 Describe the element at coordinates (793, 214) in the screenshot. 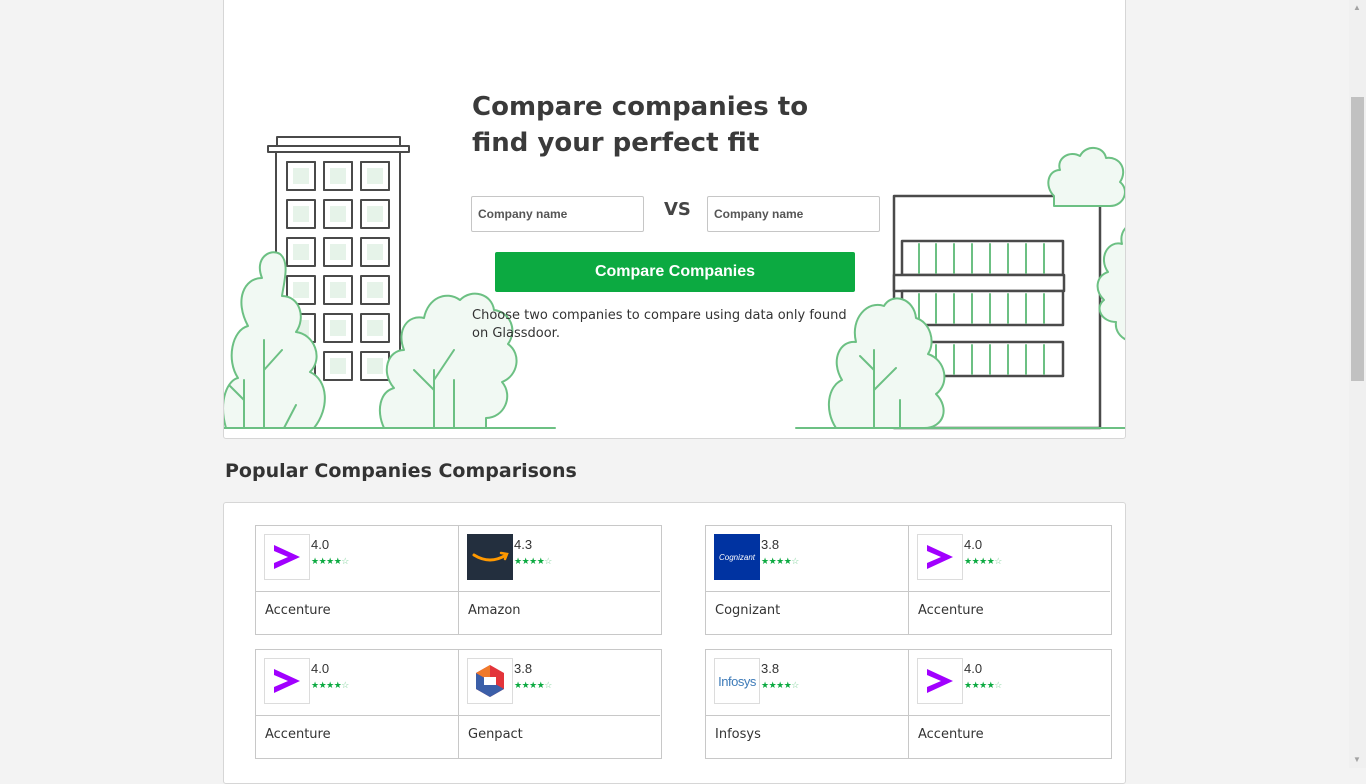

I see `company-b-input` at that location.